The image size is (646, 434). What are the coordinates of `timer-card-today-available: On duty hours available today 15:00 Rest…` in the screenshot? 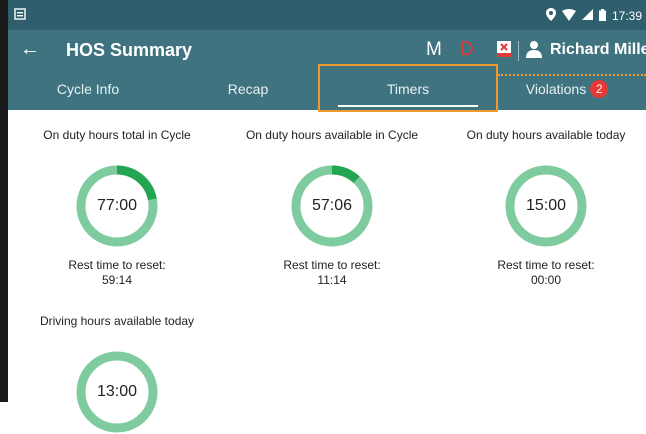 It's located at (546, 208).